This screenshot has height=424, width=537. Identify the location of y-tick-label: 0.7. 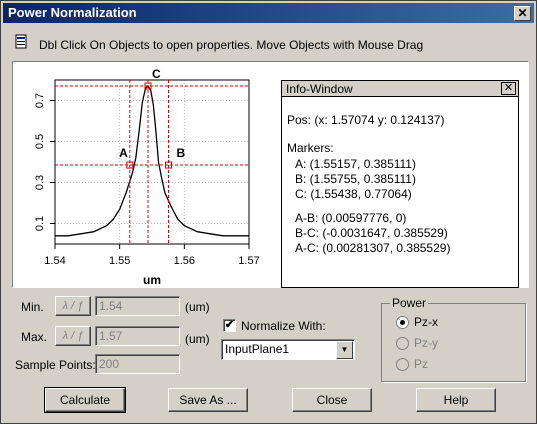
(40, 100).